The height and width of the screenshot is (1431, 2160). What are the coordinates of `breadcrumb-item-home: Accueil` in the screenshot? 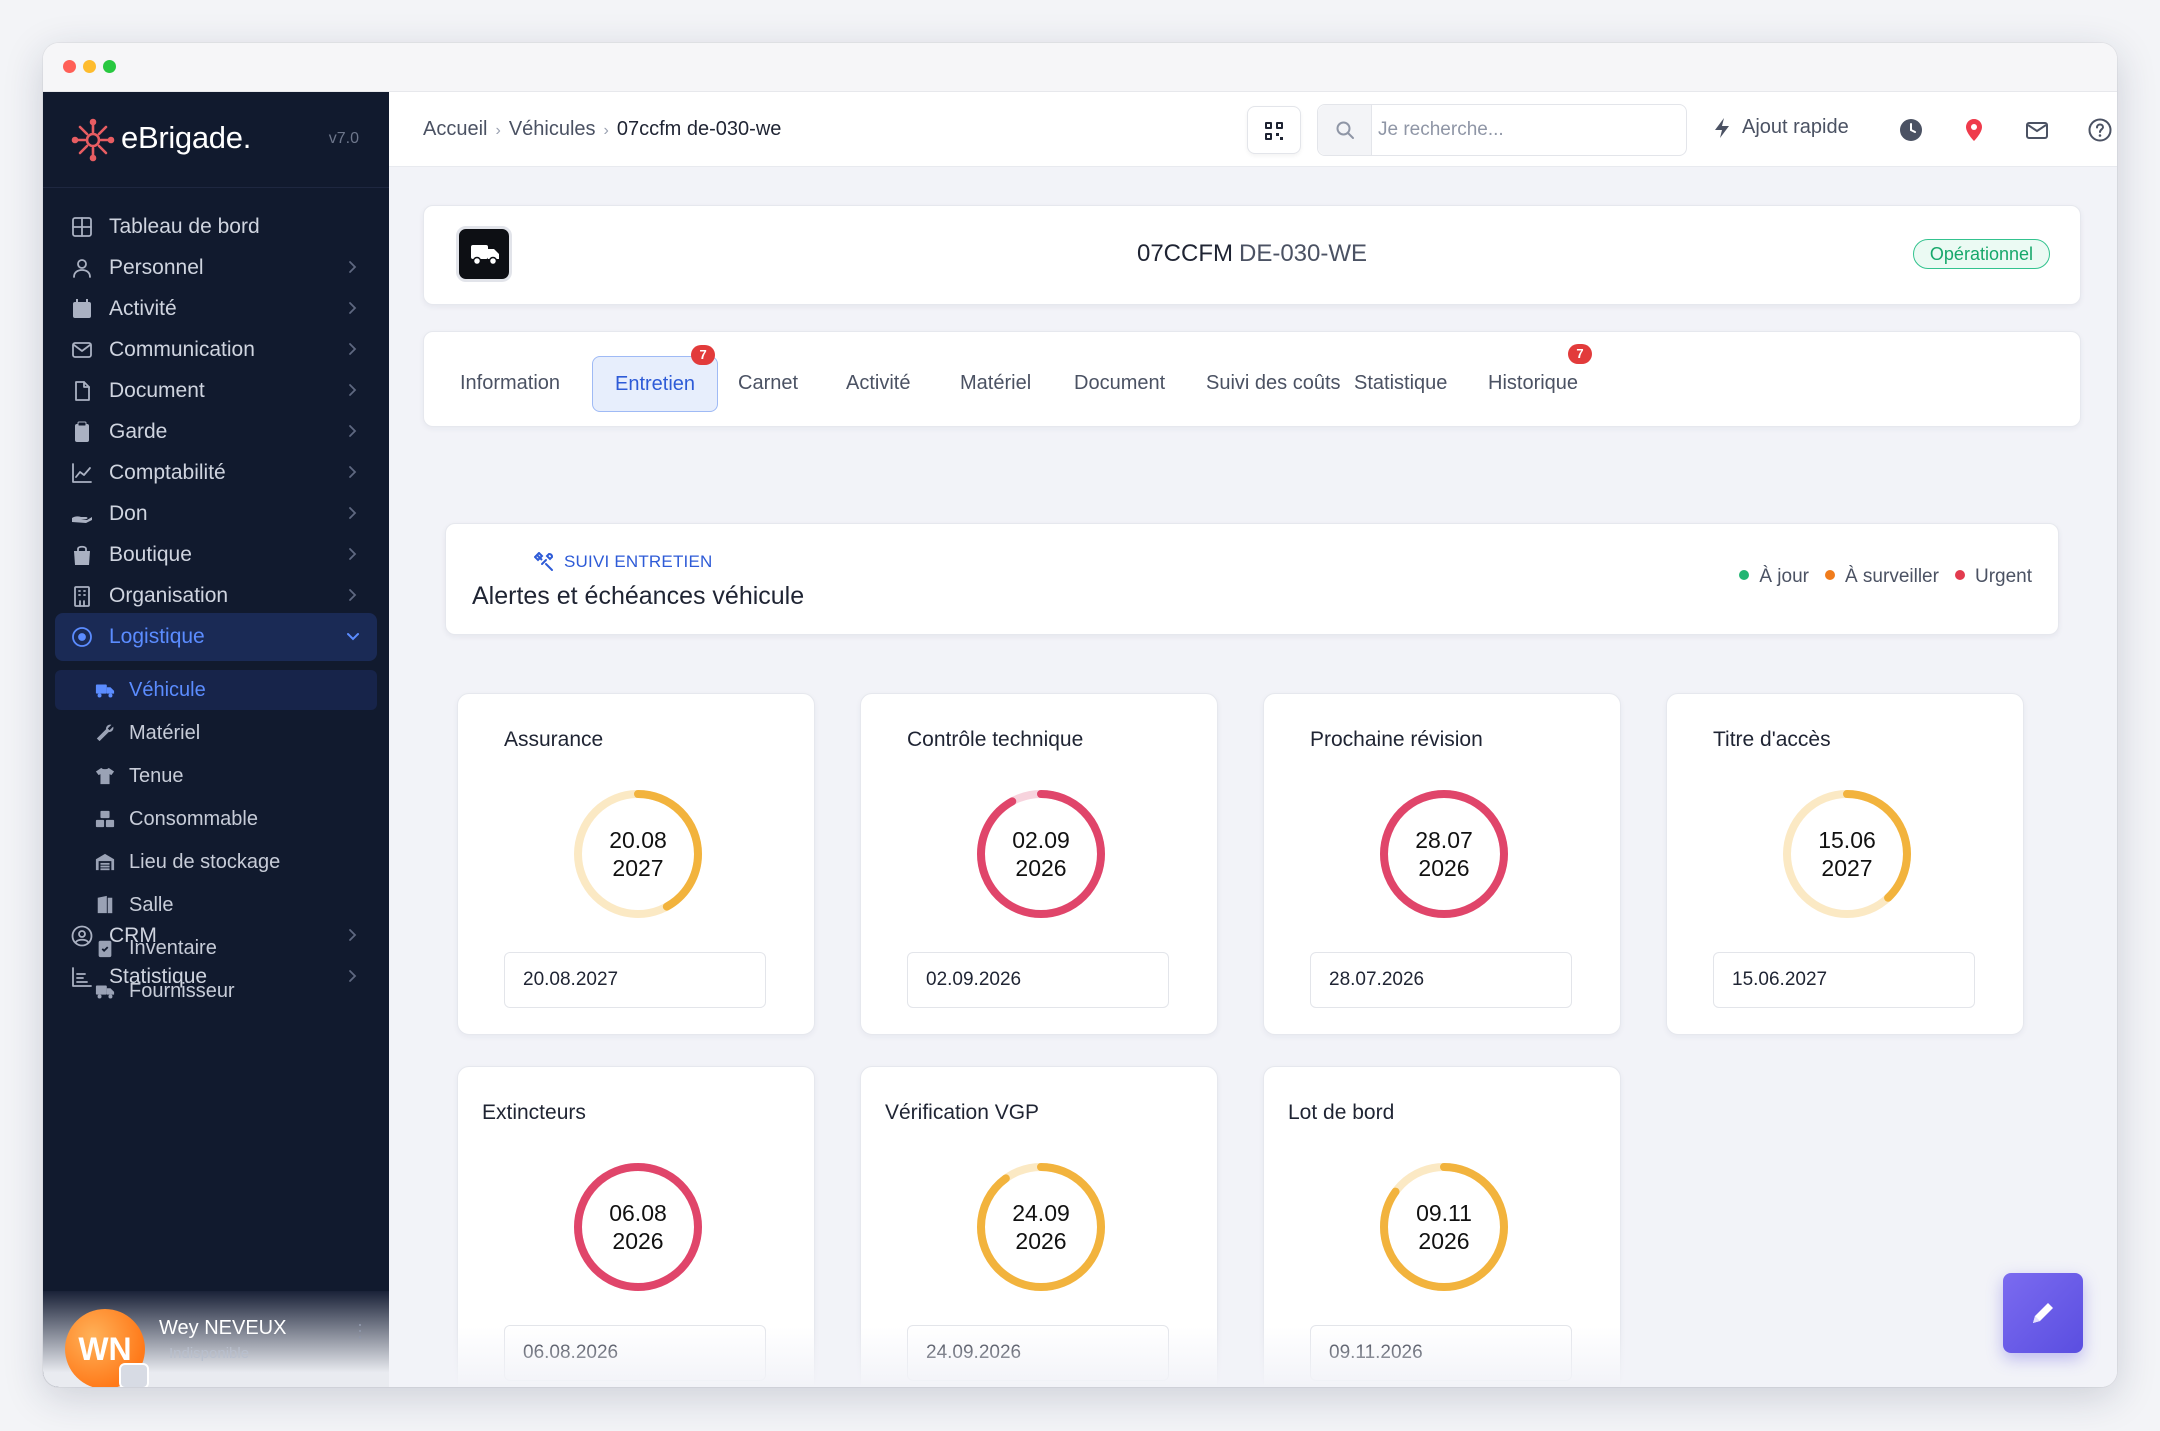 It's located at (455, 129).